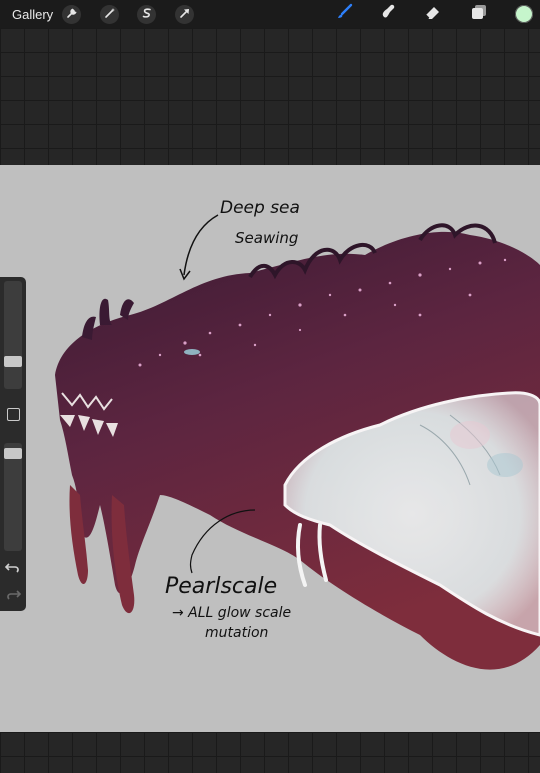 The width and height of the screenshot is (540, 773). I want to click on brush-size-thumb, so click(13, 361).